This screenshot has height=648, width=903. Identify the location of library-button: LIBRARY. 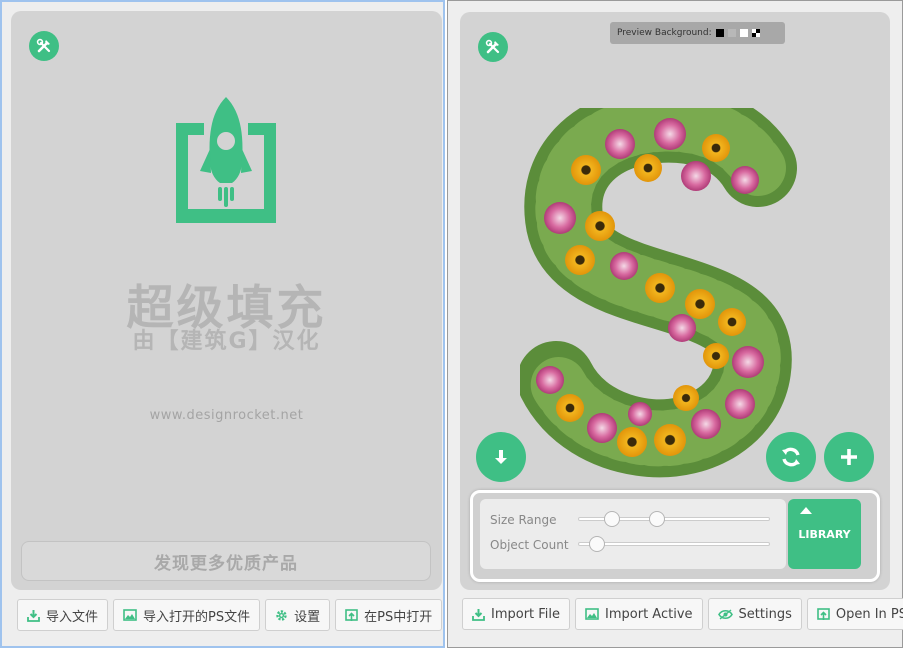
(824, 534).